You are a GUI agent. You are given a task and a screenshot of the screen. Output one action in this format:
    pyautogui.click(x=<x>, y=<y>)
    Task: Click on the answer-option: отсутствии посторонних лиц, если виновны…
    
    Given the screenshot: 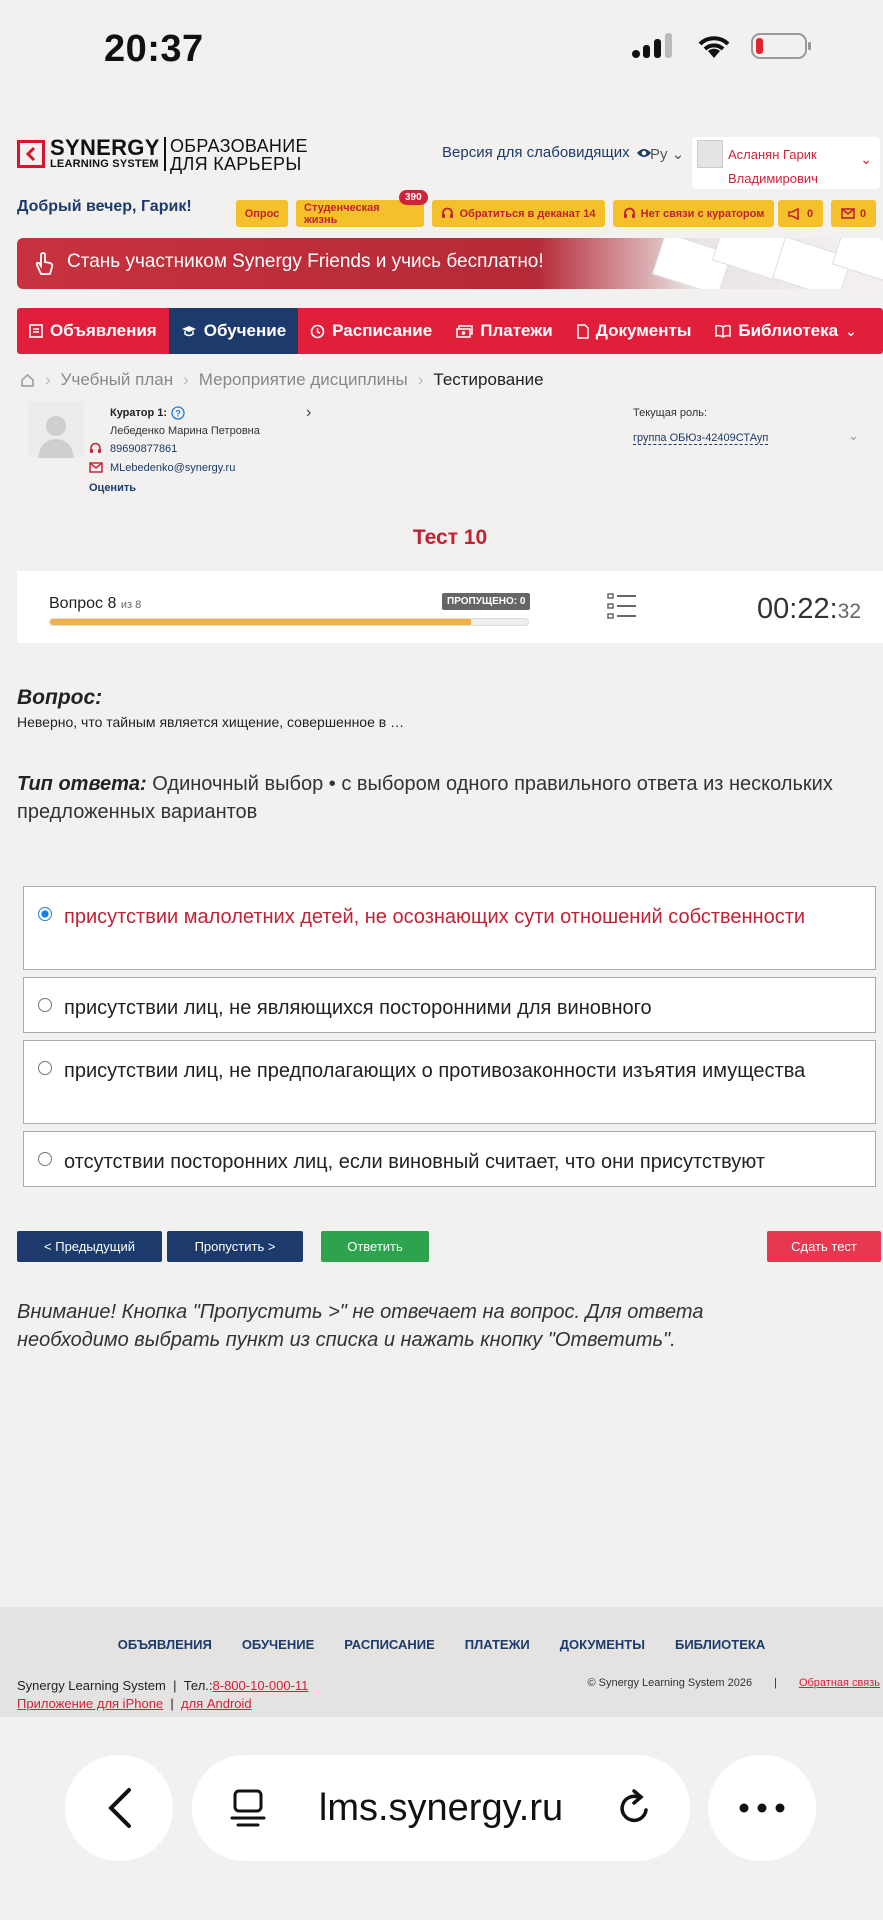 What is the action you would take?
    pyautogui.click(x=449, y=1159)
    